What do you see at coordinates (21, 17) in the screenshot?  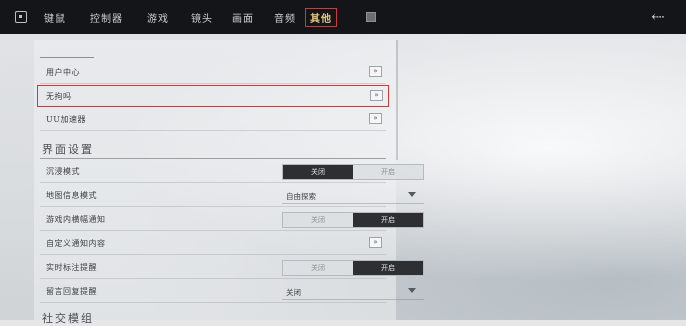 I see `home-square-icon` at bounding box center [21, 17].